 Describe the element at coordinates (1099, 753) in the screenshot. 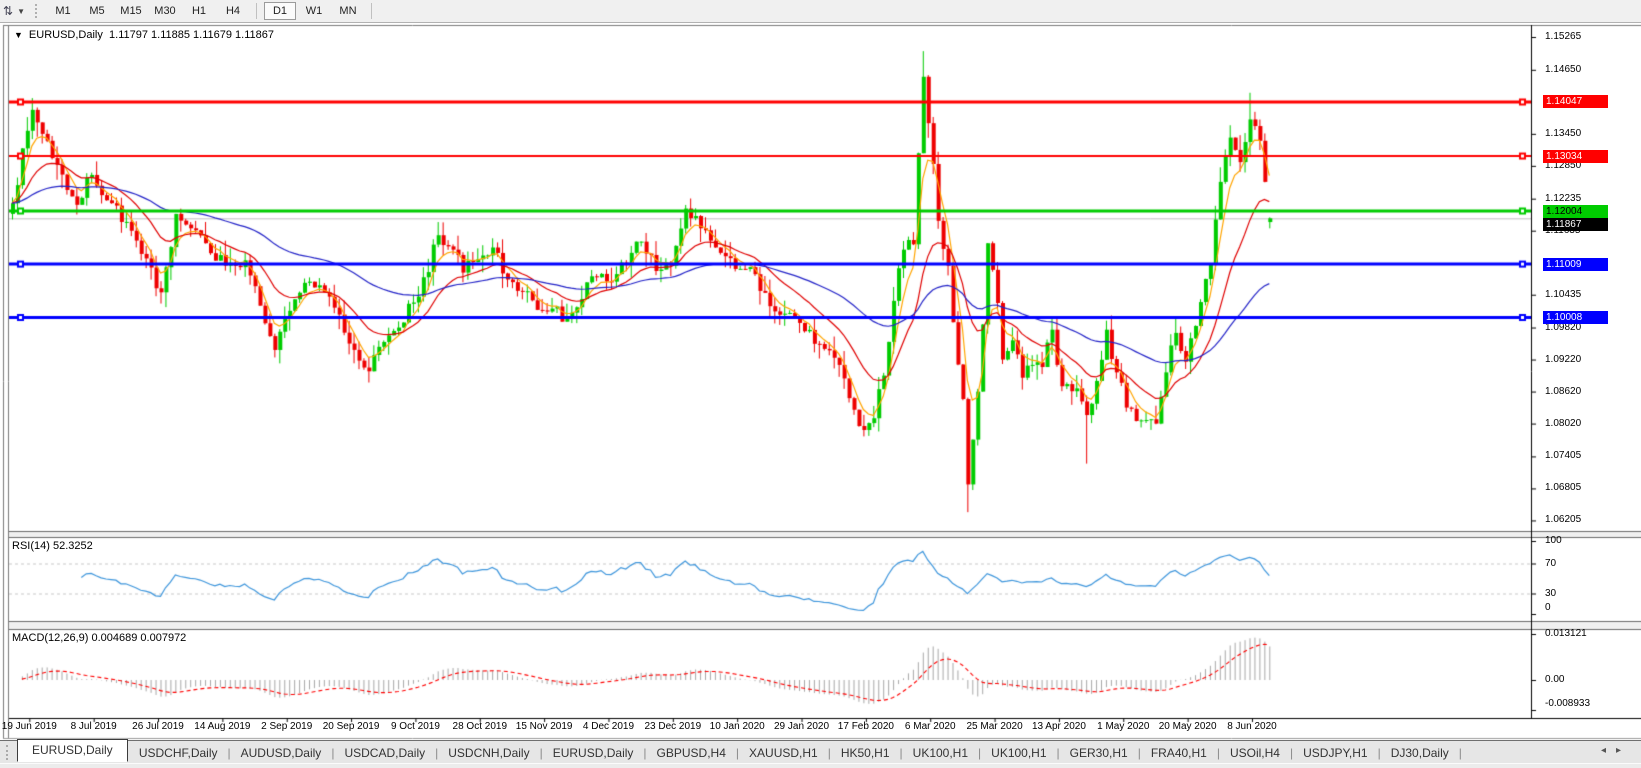

I see `chart-tab-ger30-h1: GER30,H1` at that location.